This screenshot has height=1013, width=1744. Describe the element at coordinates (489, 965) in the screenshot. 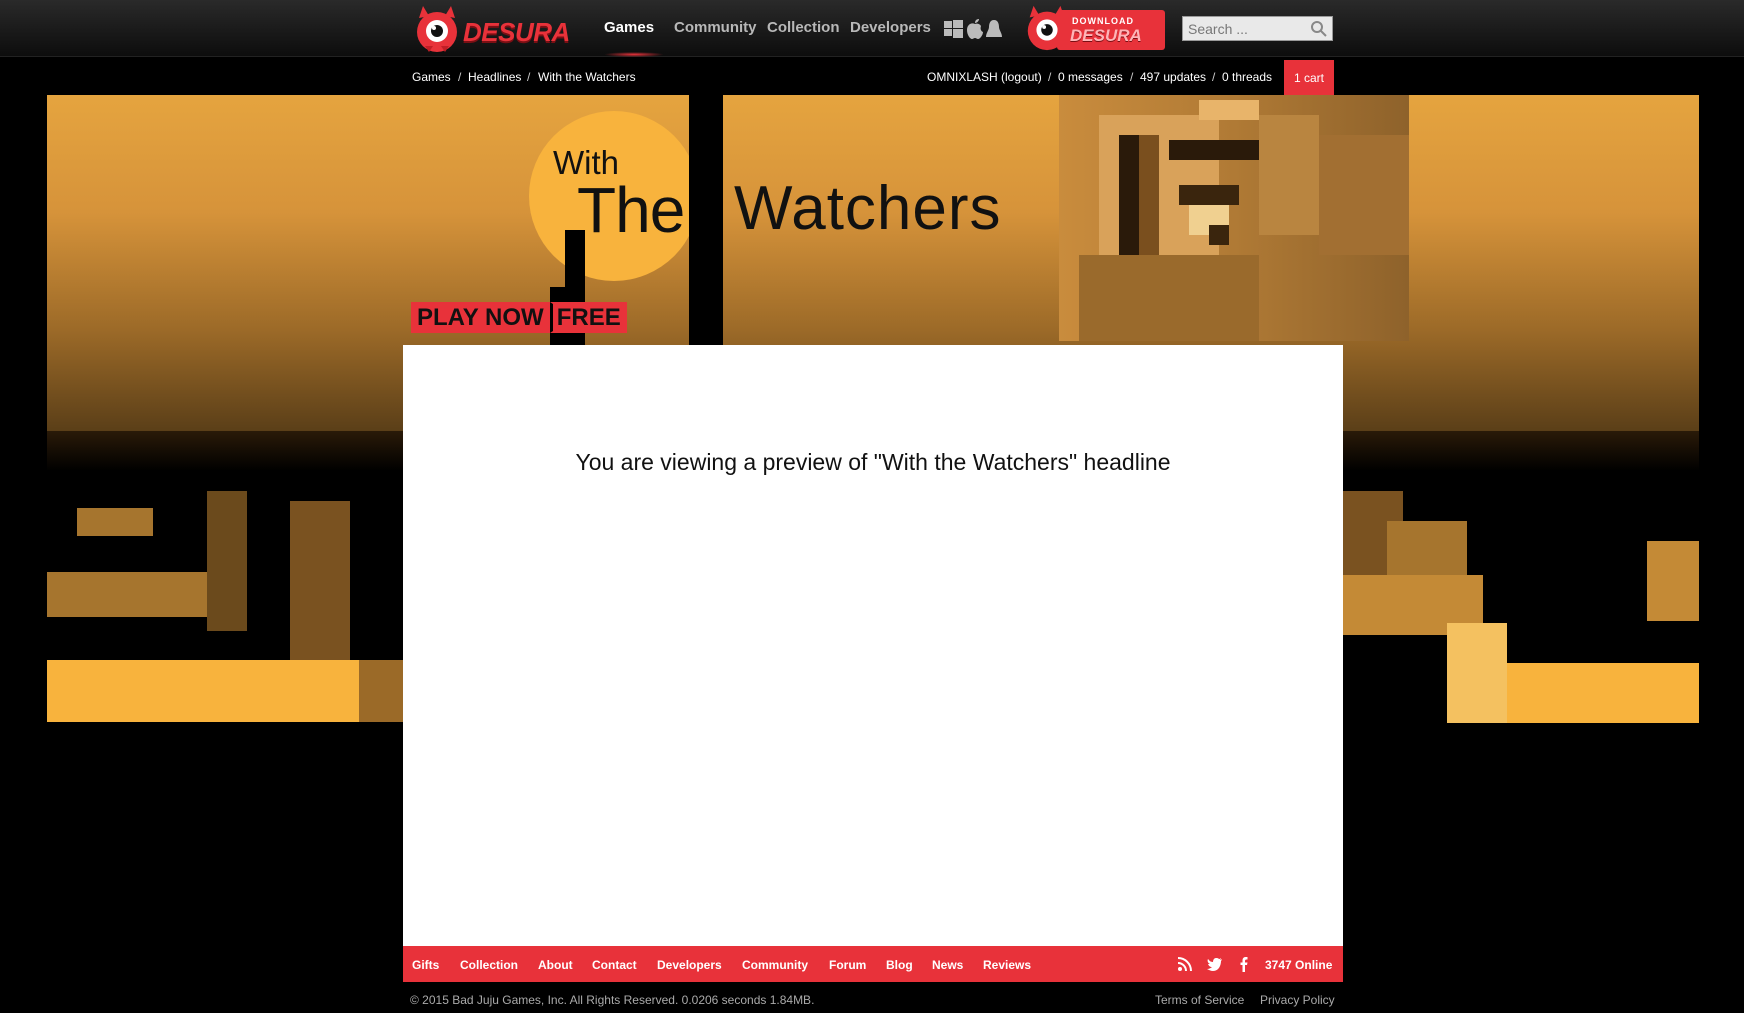

I see `footer-link-collection: Collection` at that location.